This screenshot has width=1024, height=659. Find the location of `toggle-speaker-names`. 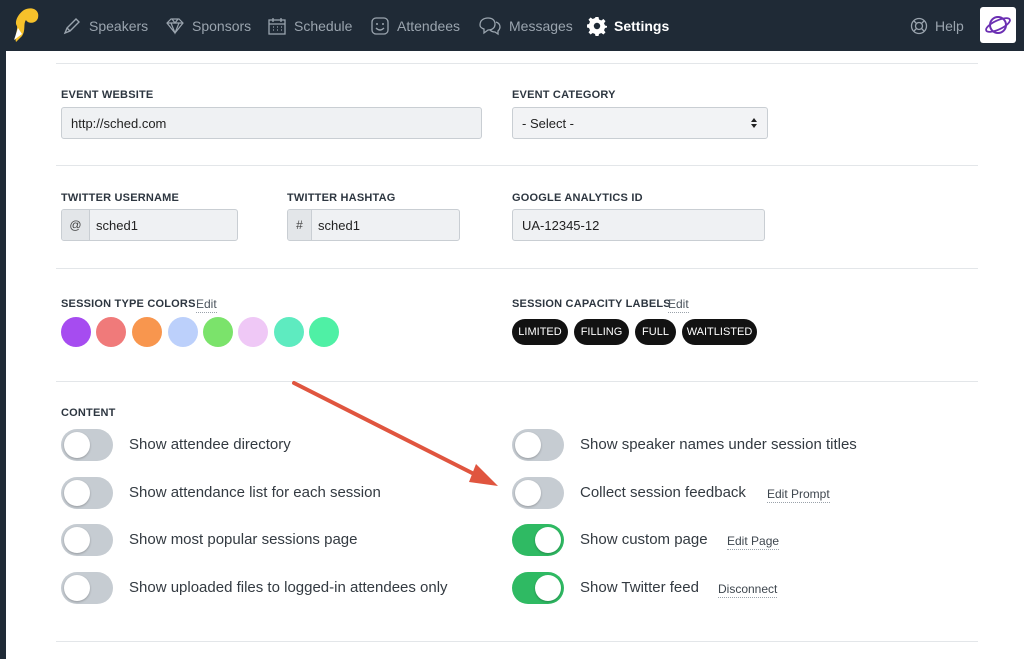

toggle-speaker-names is located at coordinates (538, 445).